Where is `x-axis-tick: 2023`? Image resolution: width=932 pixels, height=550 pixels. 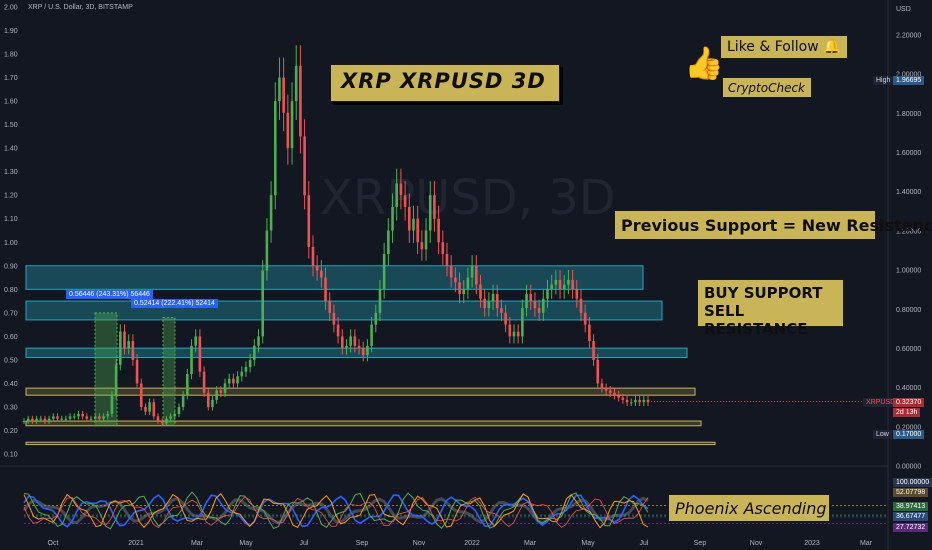 x-axis-tick: 2023 is located at coordinates (812, 543).